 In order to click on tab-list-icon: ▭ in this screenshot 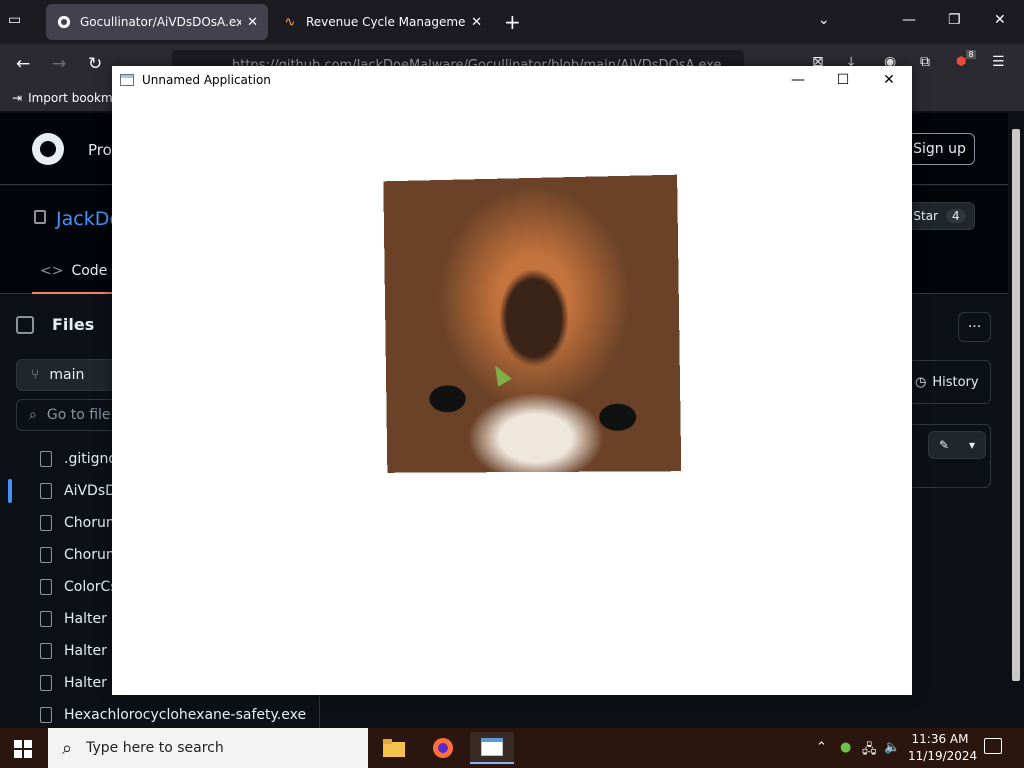, I will do `click(19, 22)`.